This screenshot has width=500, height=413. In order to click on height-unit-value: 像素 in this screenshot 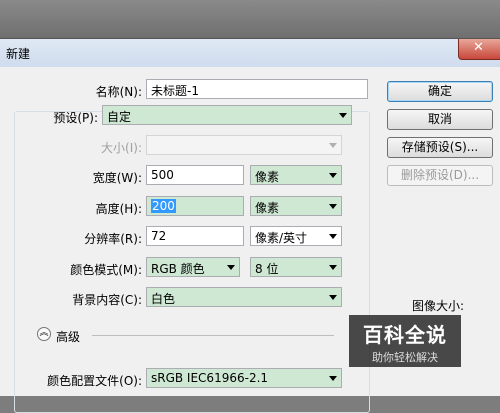, I will do `click(267, 208)`.